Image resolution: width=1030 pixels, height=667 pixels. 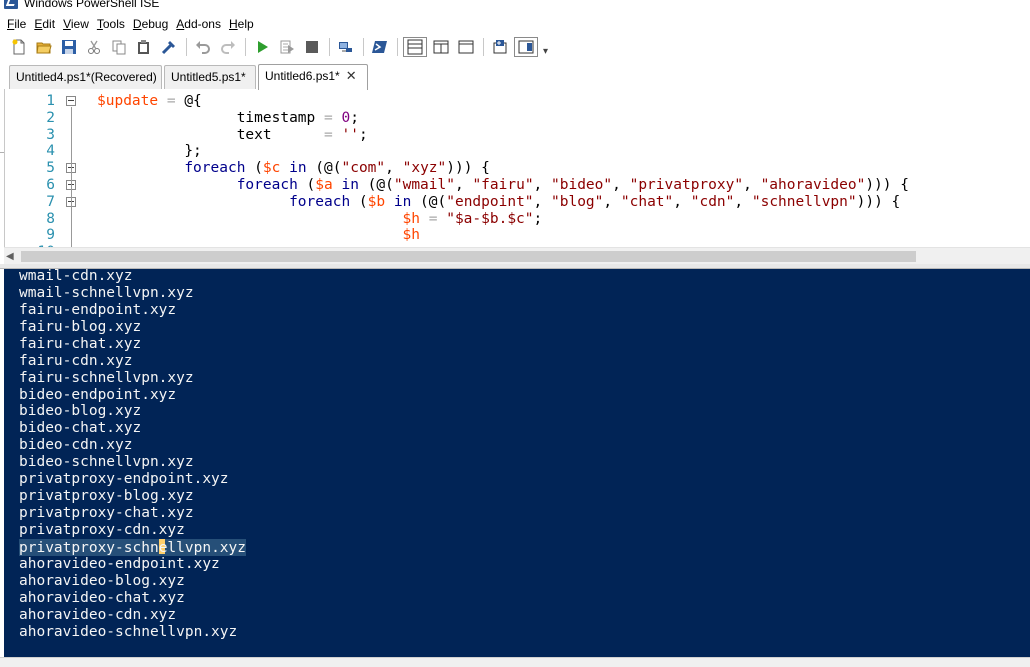 I want to click on code-token: "xyz", so click(x=424, y=168).